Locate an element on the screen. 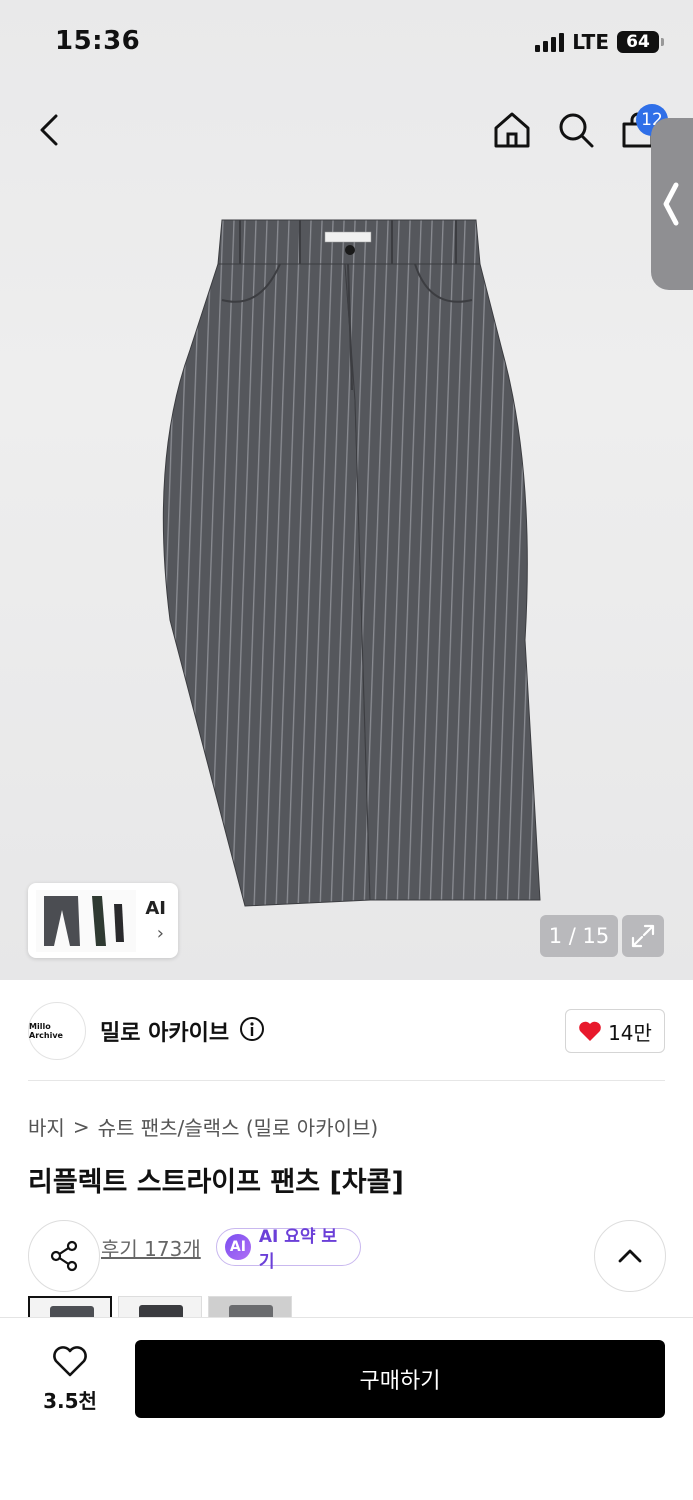 The width and height of the screenshot is (693, 1500). buy-button: 구매하기 is located at coordinates (400, 1379).